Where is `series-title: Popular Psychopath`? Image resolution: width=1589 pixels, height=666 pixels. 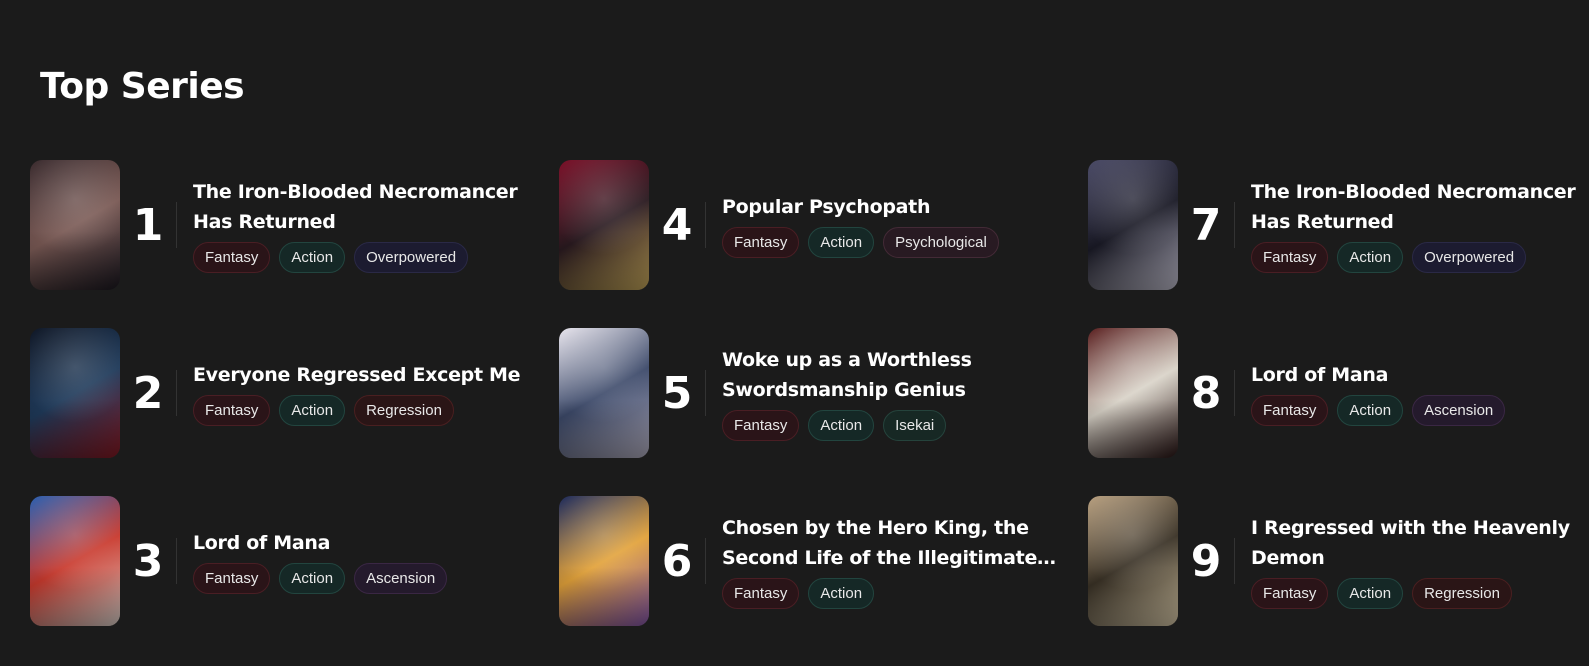
series-title: Popular Psychopath is located at coordinates (860, 207).